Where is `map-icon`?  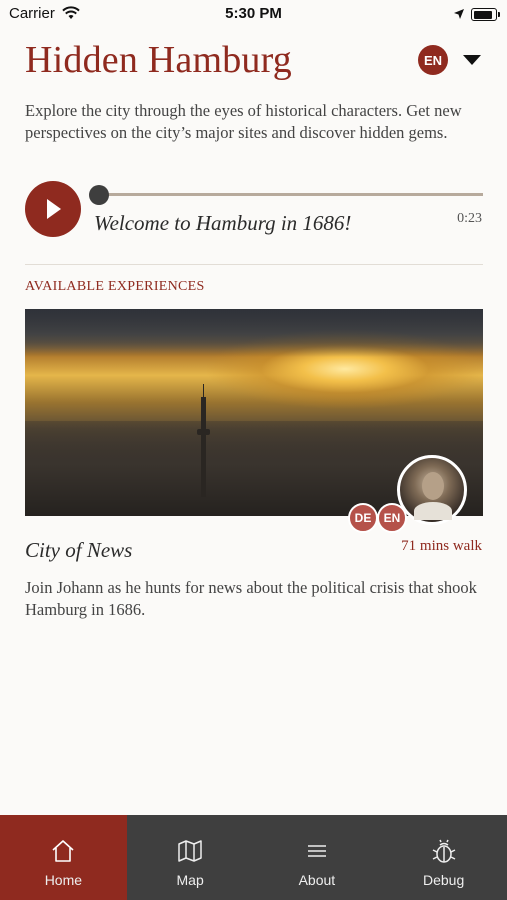 map-icon is located at coordinates (190, 851).